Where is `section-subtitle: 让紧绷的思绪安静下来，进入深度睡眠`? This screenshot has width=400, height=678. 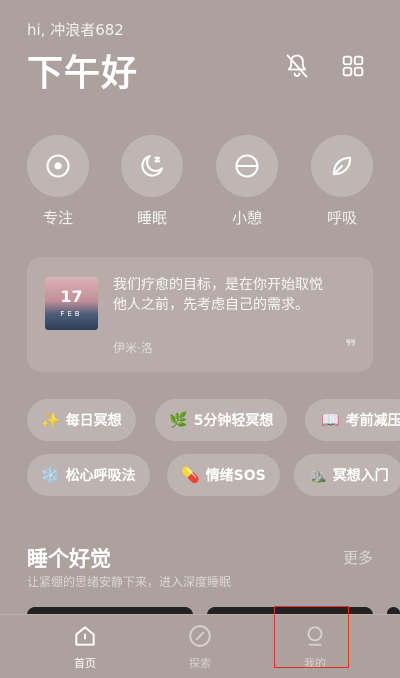 section-subtitle: 让紧绷的思绪安静下来，进入深度睡眠 is located at coordinates (129, 582).